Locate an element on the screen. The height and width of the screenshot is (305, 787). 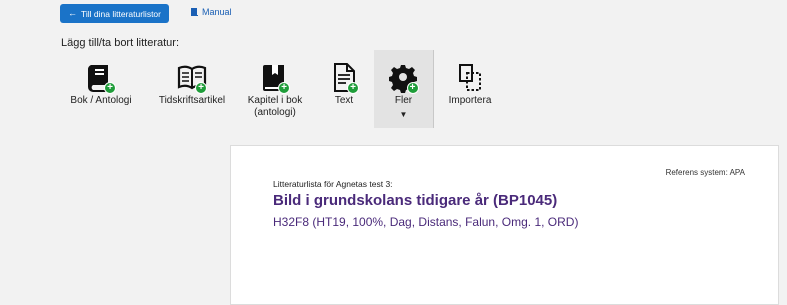
add-book-button: + Bok / Antologi is located at coordinates (101, 89).